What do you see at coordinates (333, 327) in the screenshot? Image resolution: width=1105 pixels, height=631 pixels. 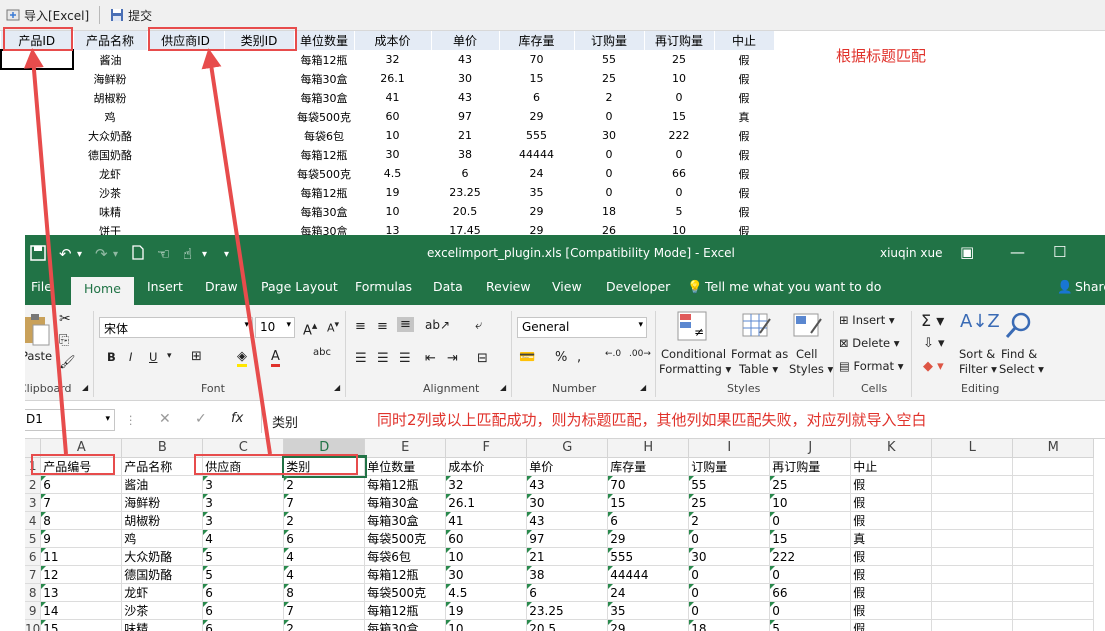 I see `decrease-font-icon: A▾` at bounding box center [333, 327].